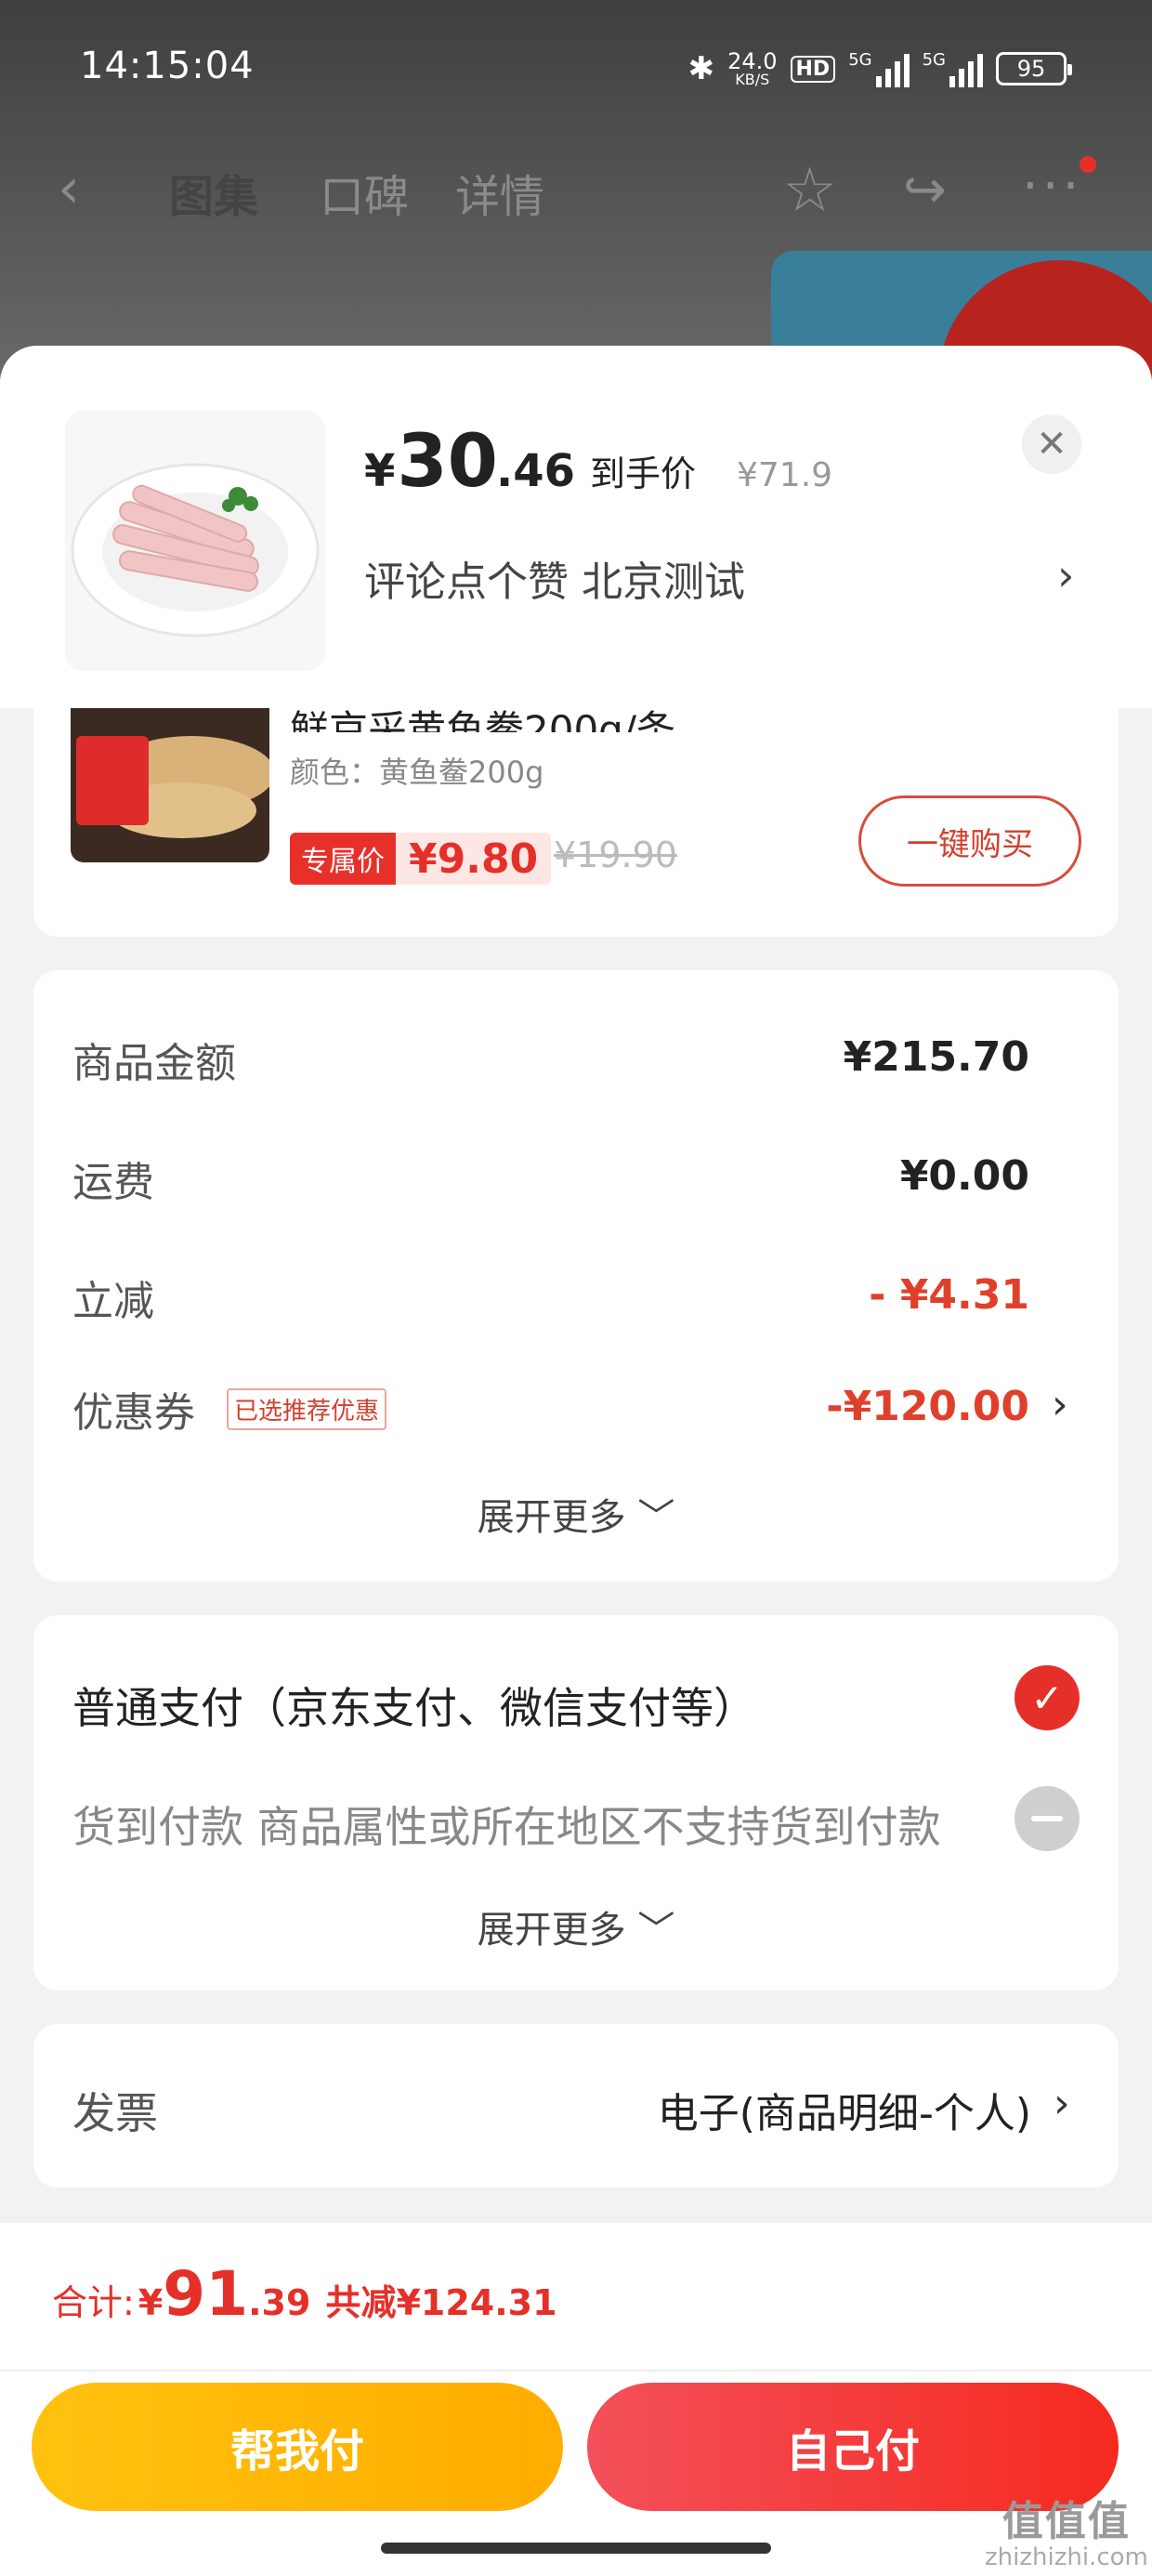  I want to click on payment-cod-option: 货到付款 商品属性或所在地区不支持货到付款, so click(506, 1827).